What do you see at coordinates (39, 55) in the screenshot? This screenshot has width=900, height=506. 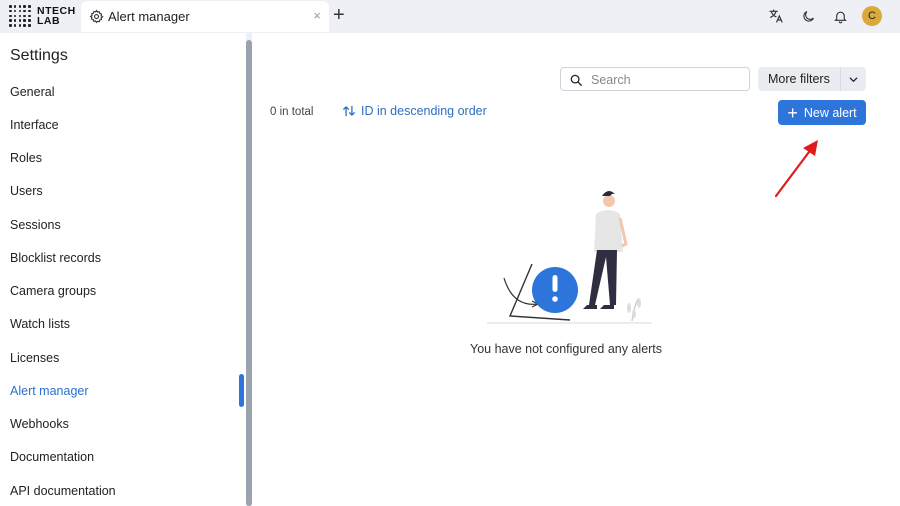 I see `sidebar-title: Settings` at bounding box center [39, 55].